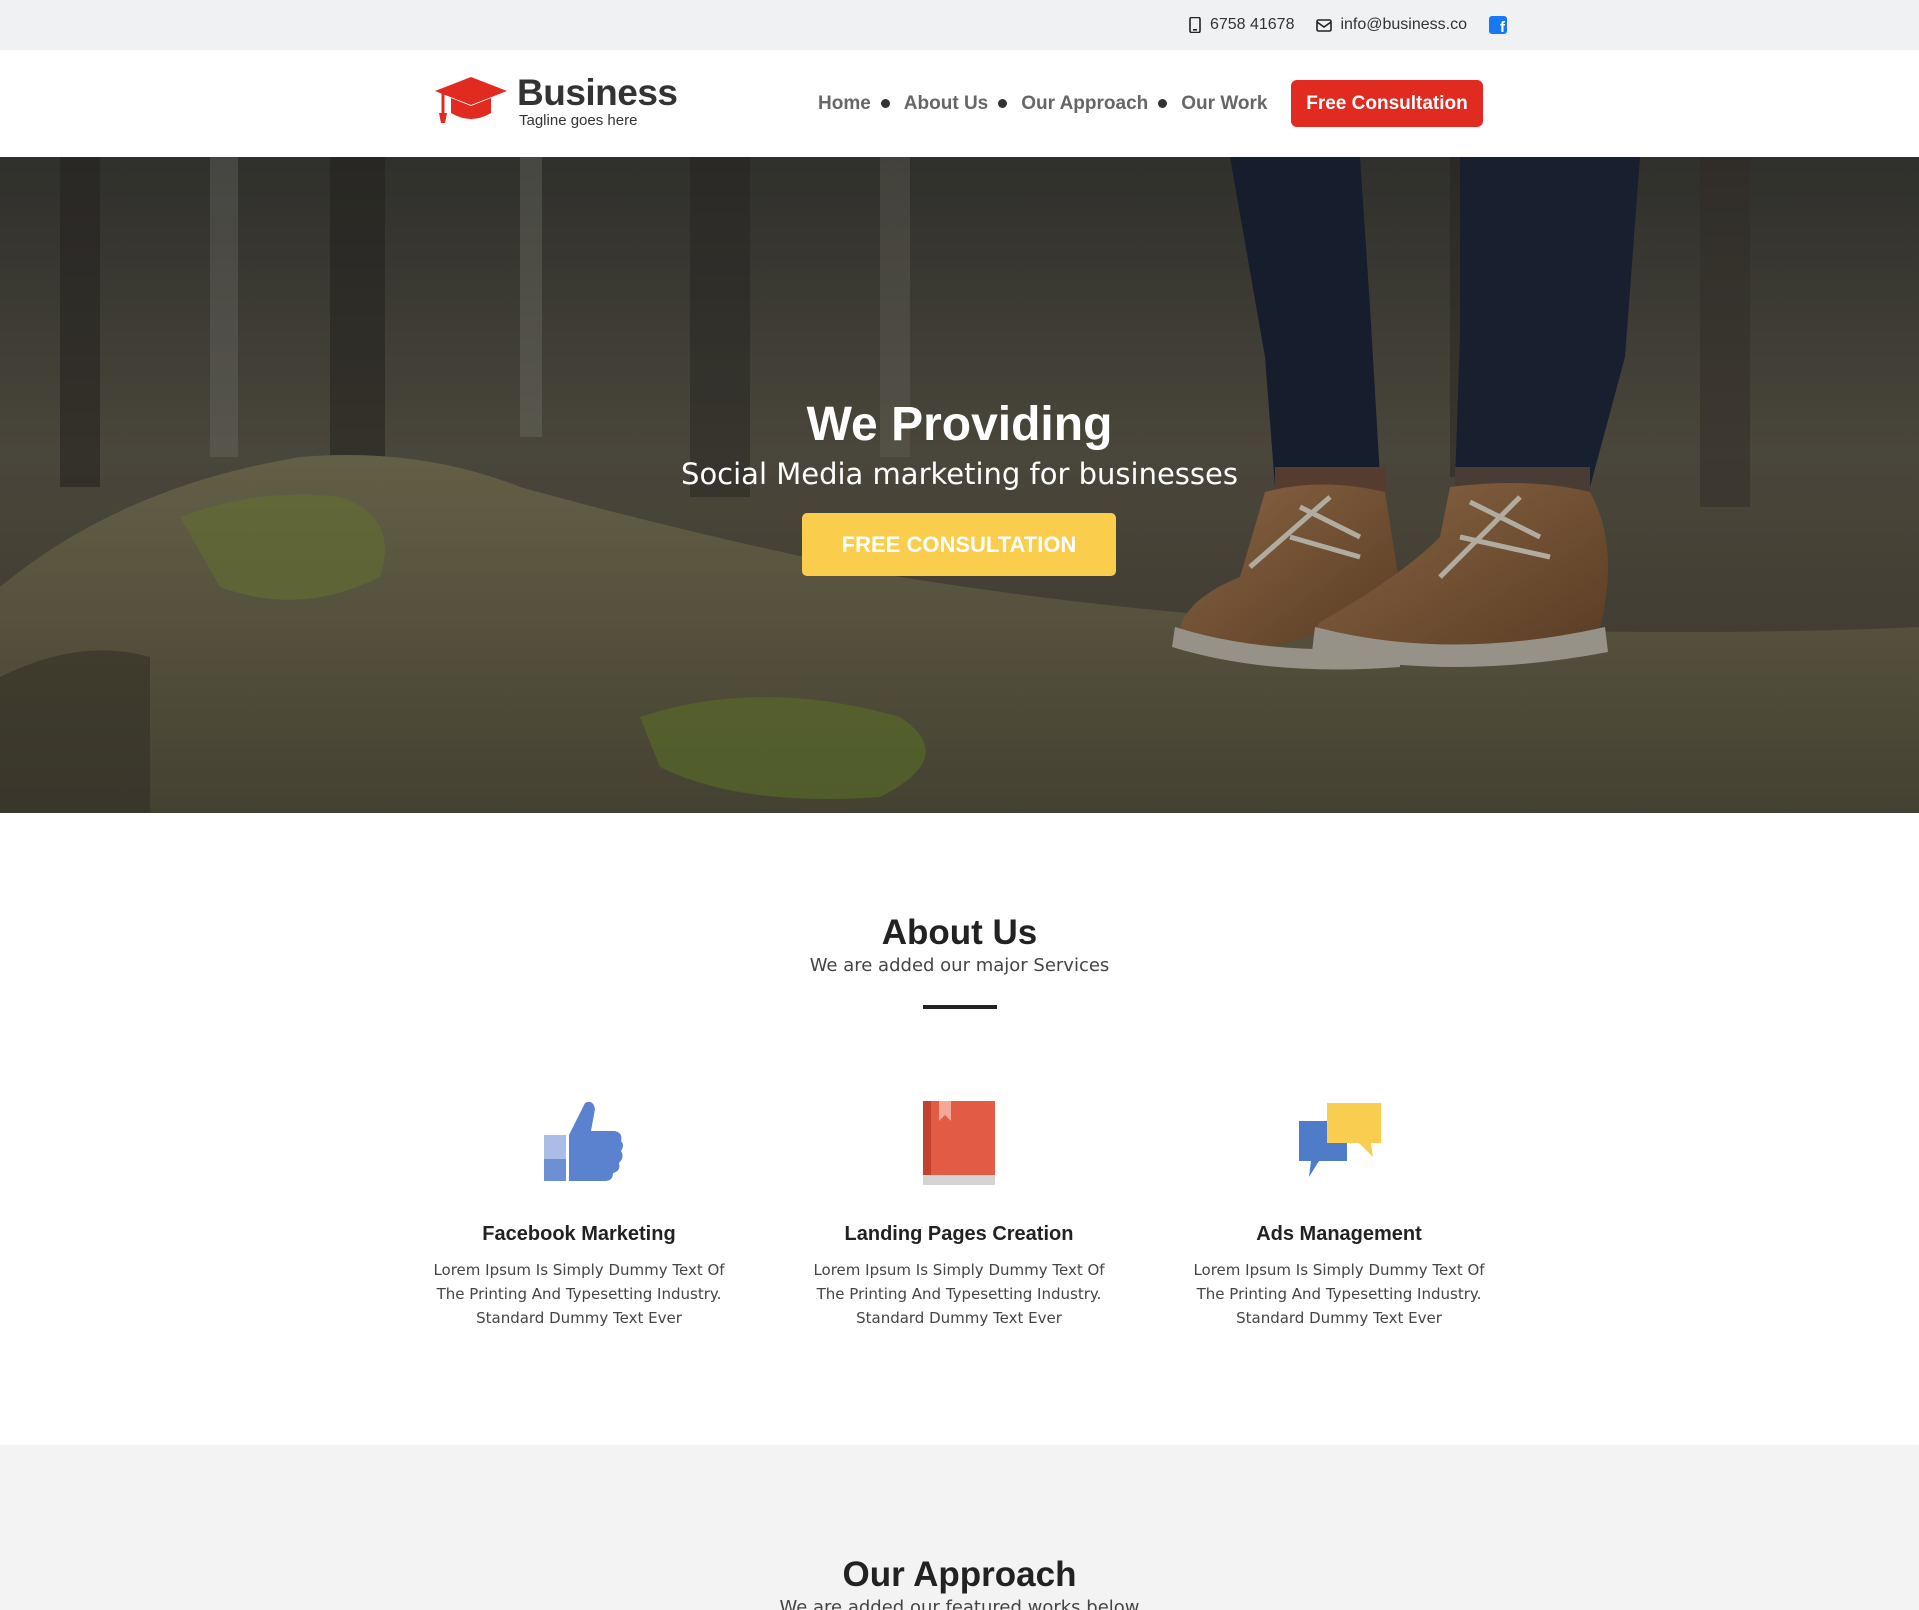  What do you see at coordinates (959, 25) in the screenshot?
I see `top-bar: 6758 41678 info@business.co` at bounding box center [959, 25].